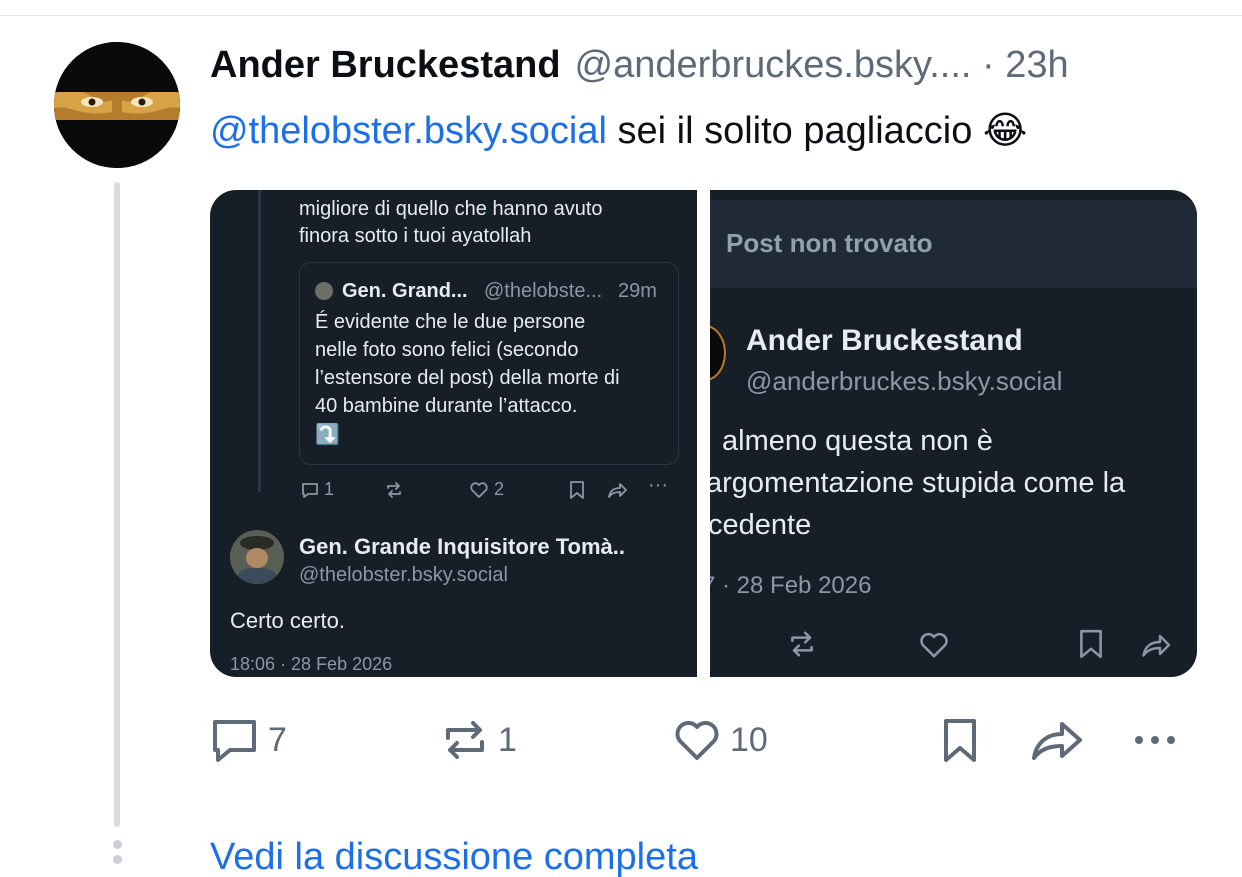 This screenshot has height=877, width=1242. I want to click on quote-avatar, so click(324, 291).